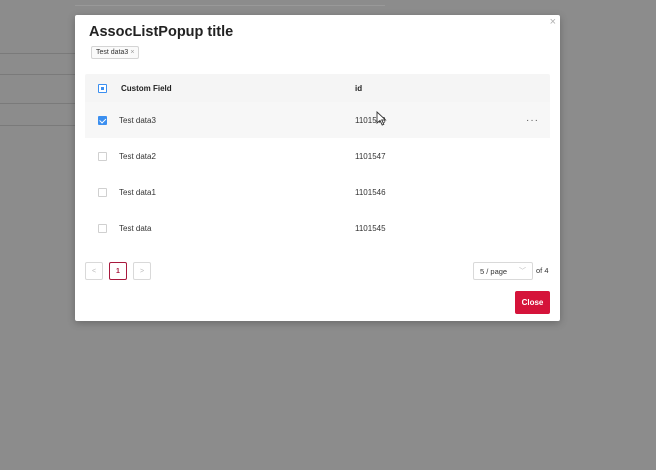 This screenshot has width=656, height=470. I want to click on chevron-down-icon: ﹀, so click(522, 271).